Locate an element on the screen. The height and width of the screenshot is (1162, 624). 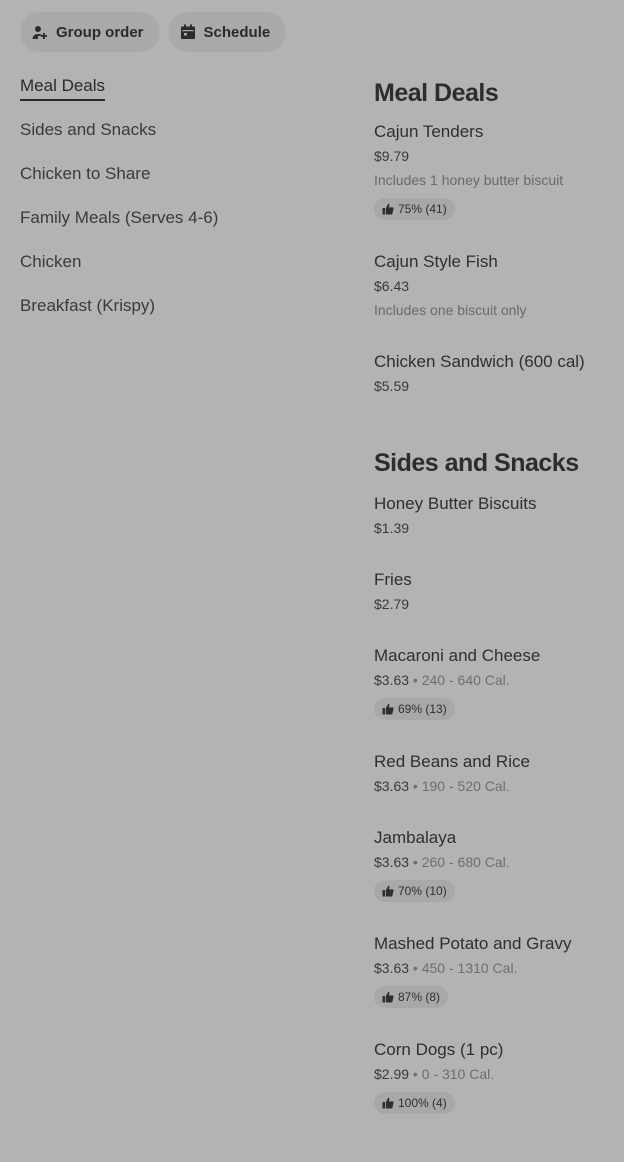
sidebar-item-label: Chicken is located at coordinates (51, 261).